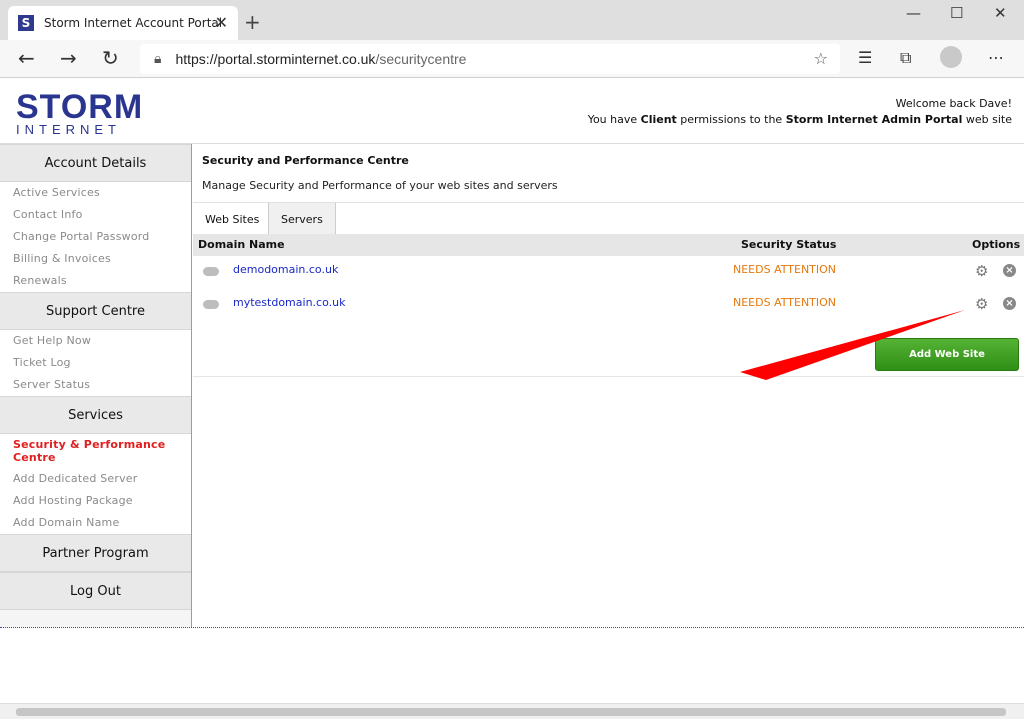 This screenshot has height=719, width=1024. I want to click on domain-link: demodomain.co.uk, so click(285, 269).